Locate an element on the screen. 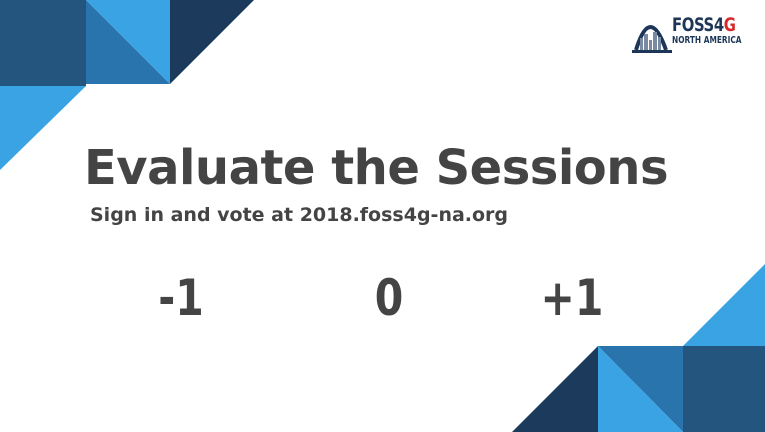  logo-title: FOSS4G is located at coordinates (704, 25).